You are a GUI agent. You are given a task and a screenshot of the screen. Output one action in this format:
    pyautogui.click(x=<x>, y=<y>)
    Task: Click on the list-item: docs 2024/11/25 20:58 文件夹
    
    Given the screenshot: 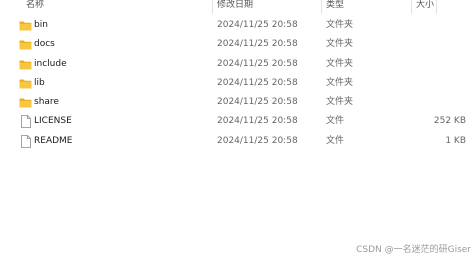 What is the action you would take?
    pyautogui.click(x=237, y=44)
    